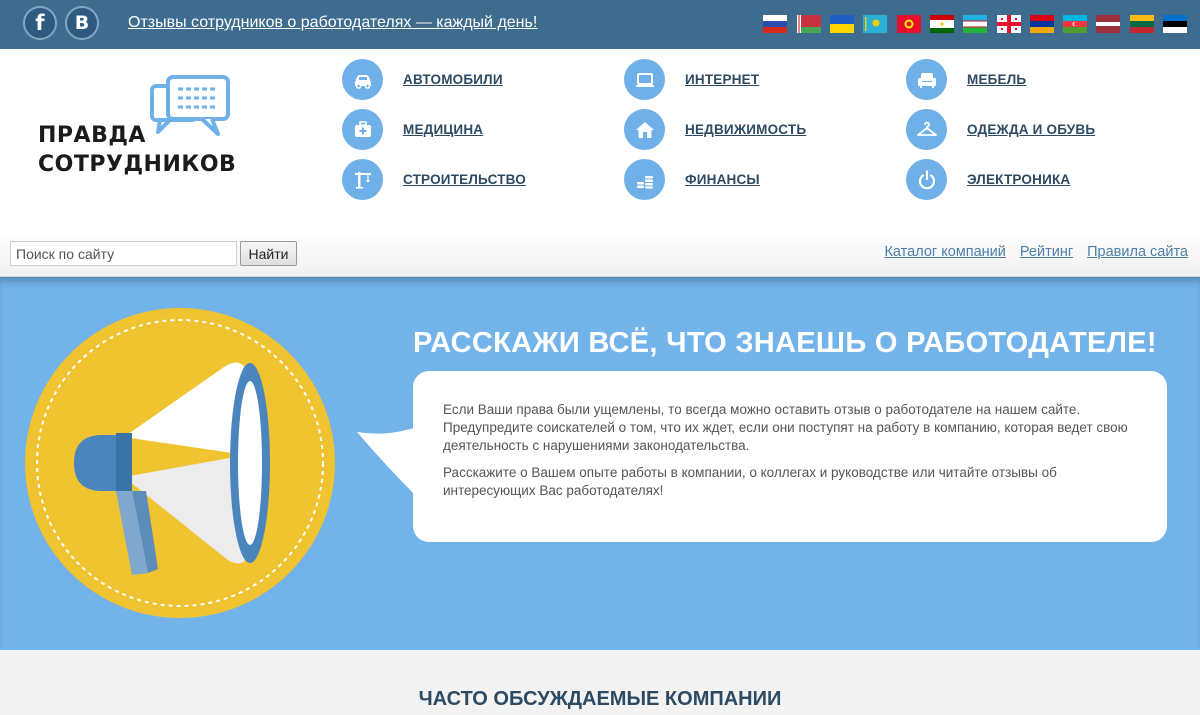  I want to click on category-finance: ФИНАНСЫ, so click(692, 179).